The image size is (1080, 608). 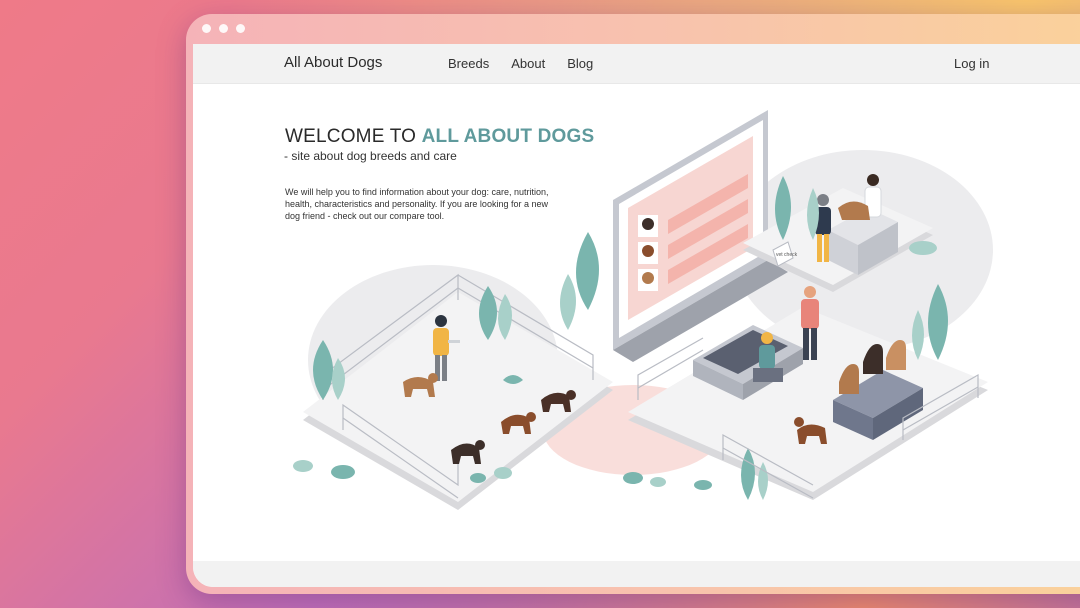 What do you see at coordinates (528, 63) in the screenshot?
I see `nav-link-about: About` at bounding box center [528, 63].